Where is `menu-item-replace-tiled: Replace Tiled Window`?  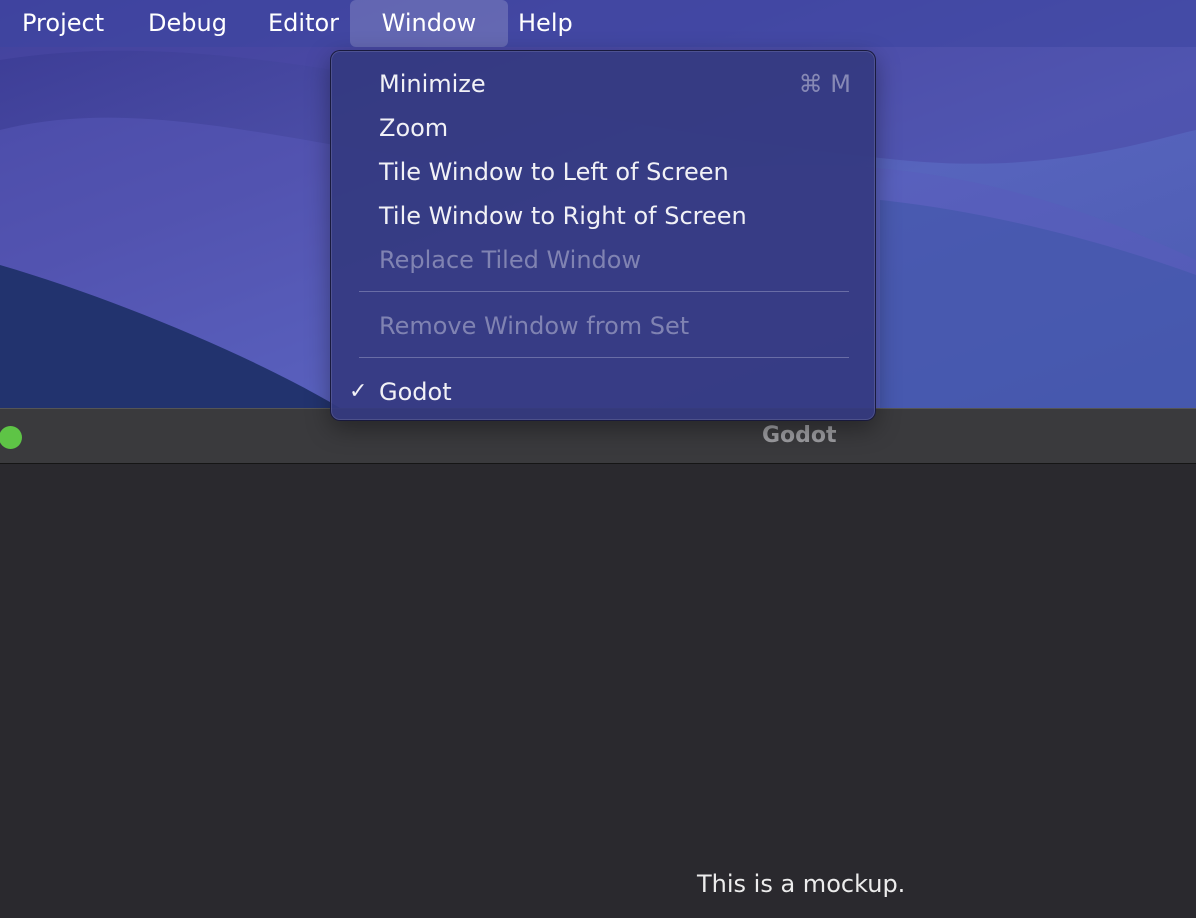
menu-item-replace-tiled: Replace Tiled Window is located at coordinates (604, 260).